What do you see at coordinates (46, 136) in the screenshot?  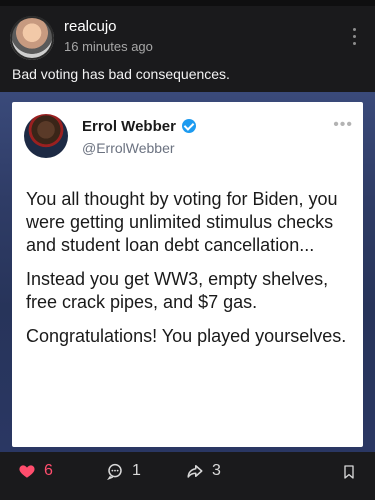 I see `tweet-avatar` at bounding box center [46, 136].